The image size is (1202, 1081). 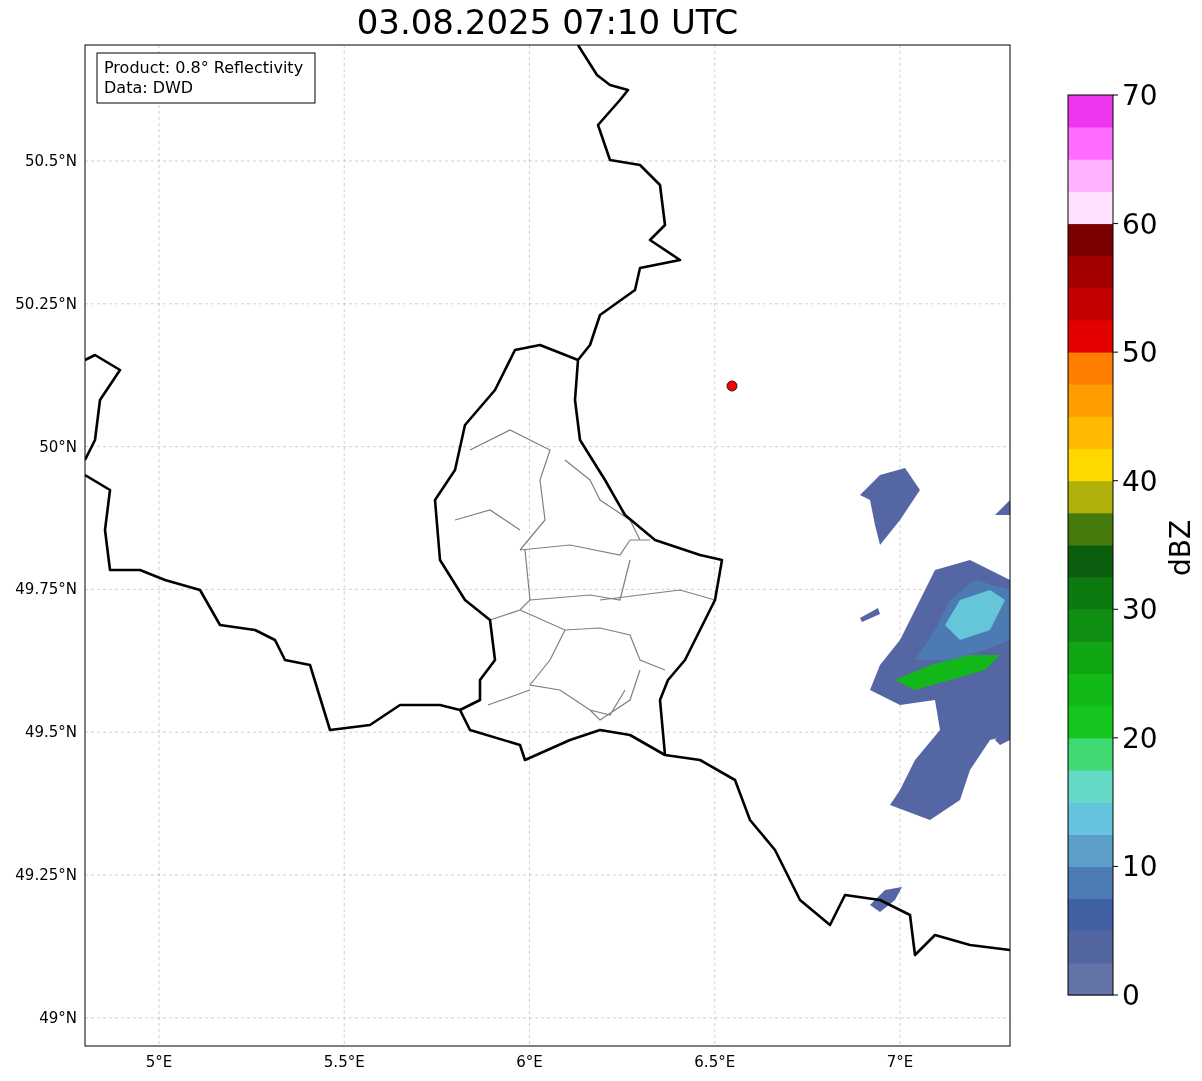 What do you see at coordinates (149, 87) in the screenshot?
I see `info-text: Data: DWD` at bounding box center [149, 87].